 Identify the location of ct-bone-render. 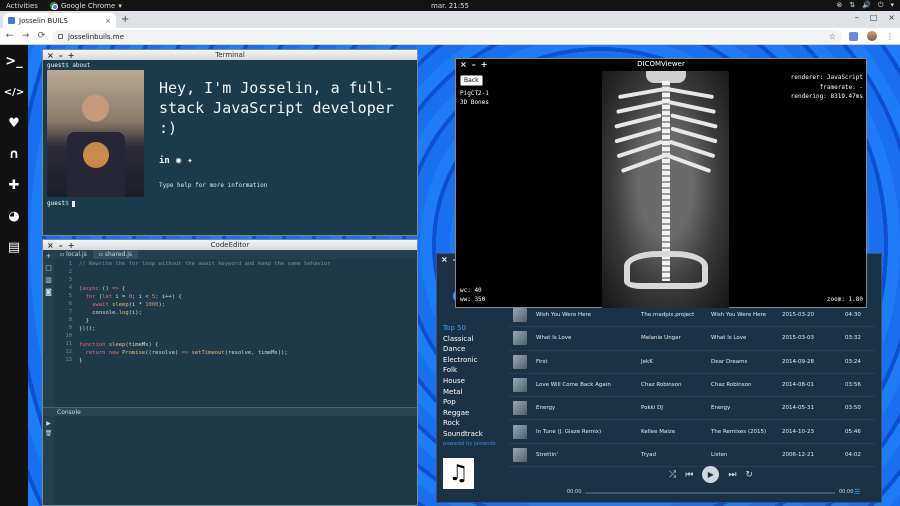
(665, 189).